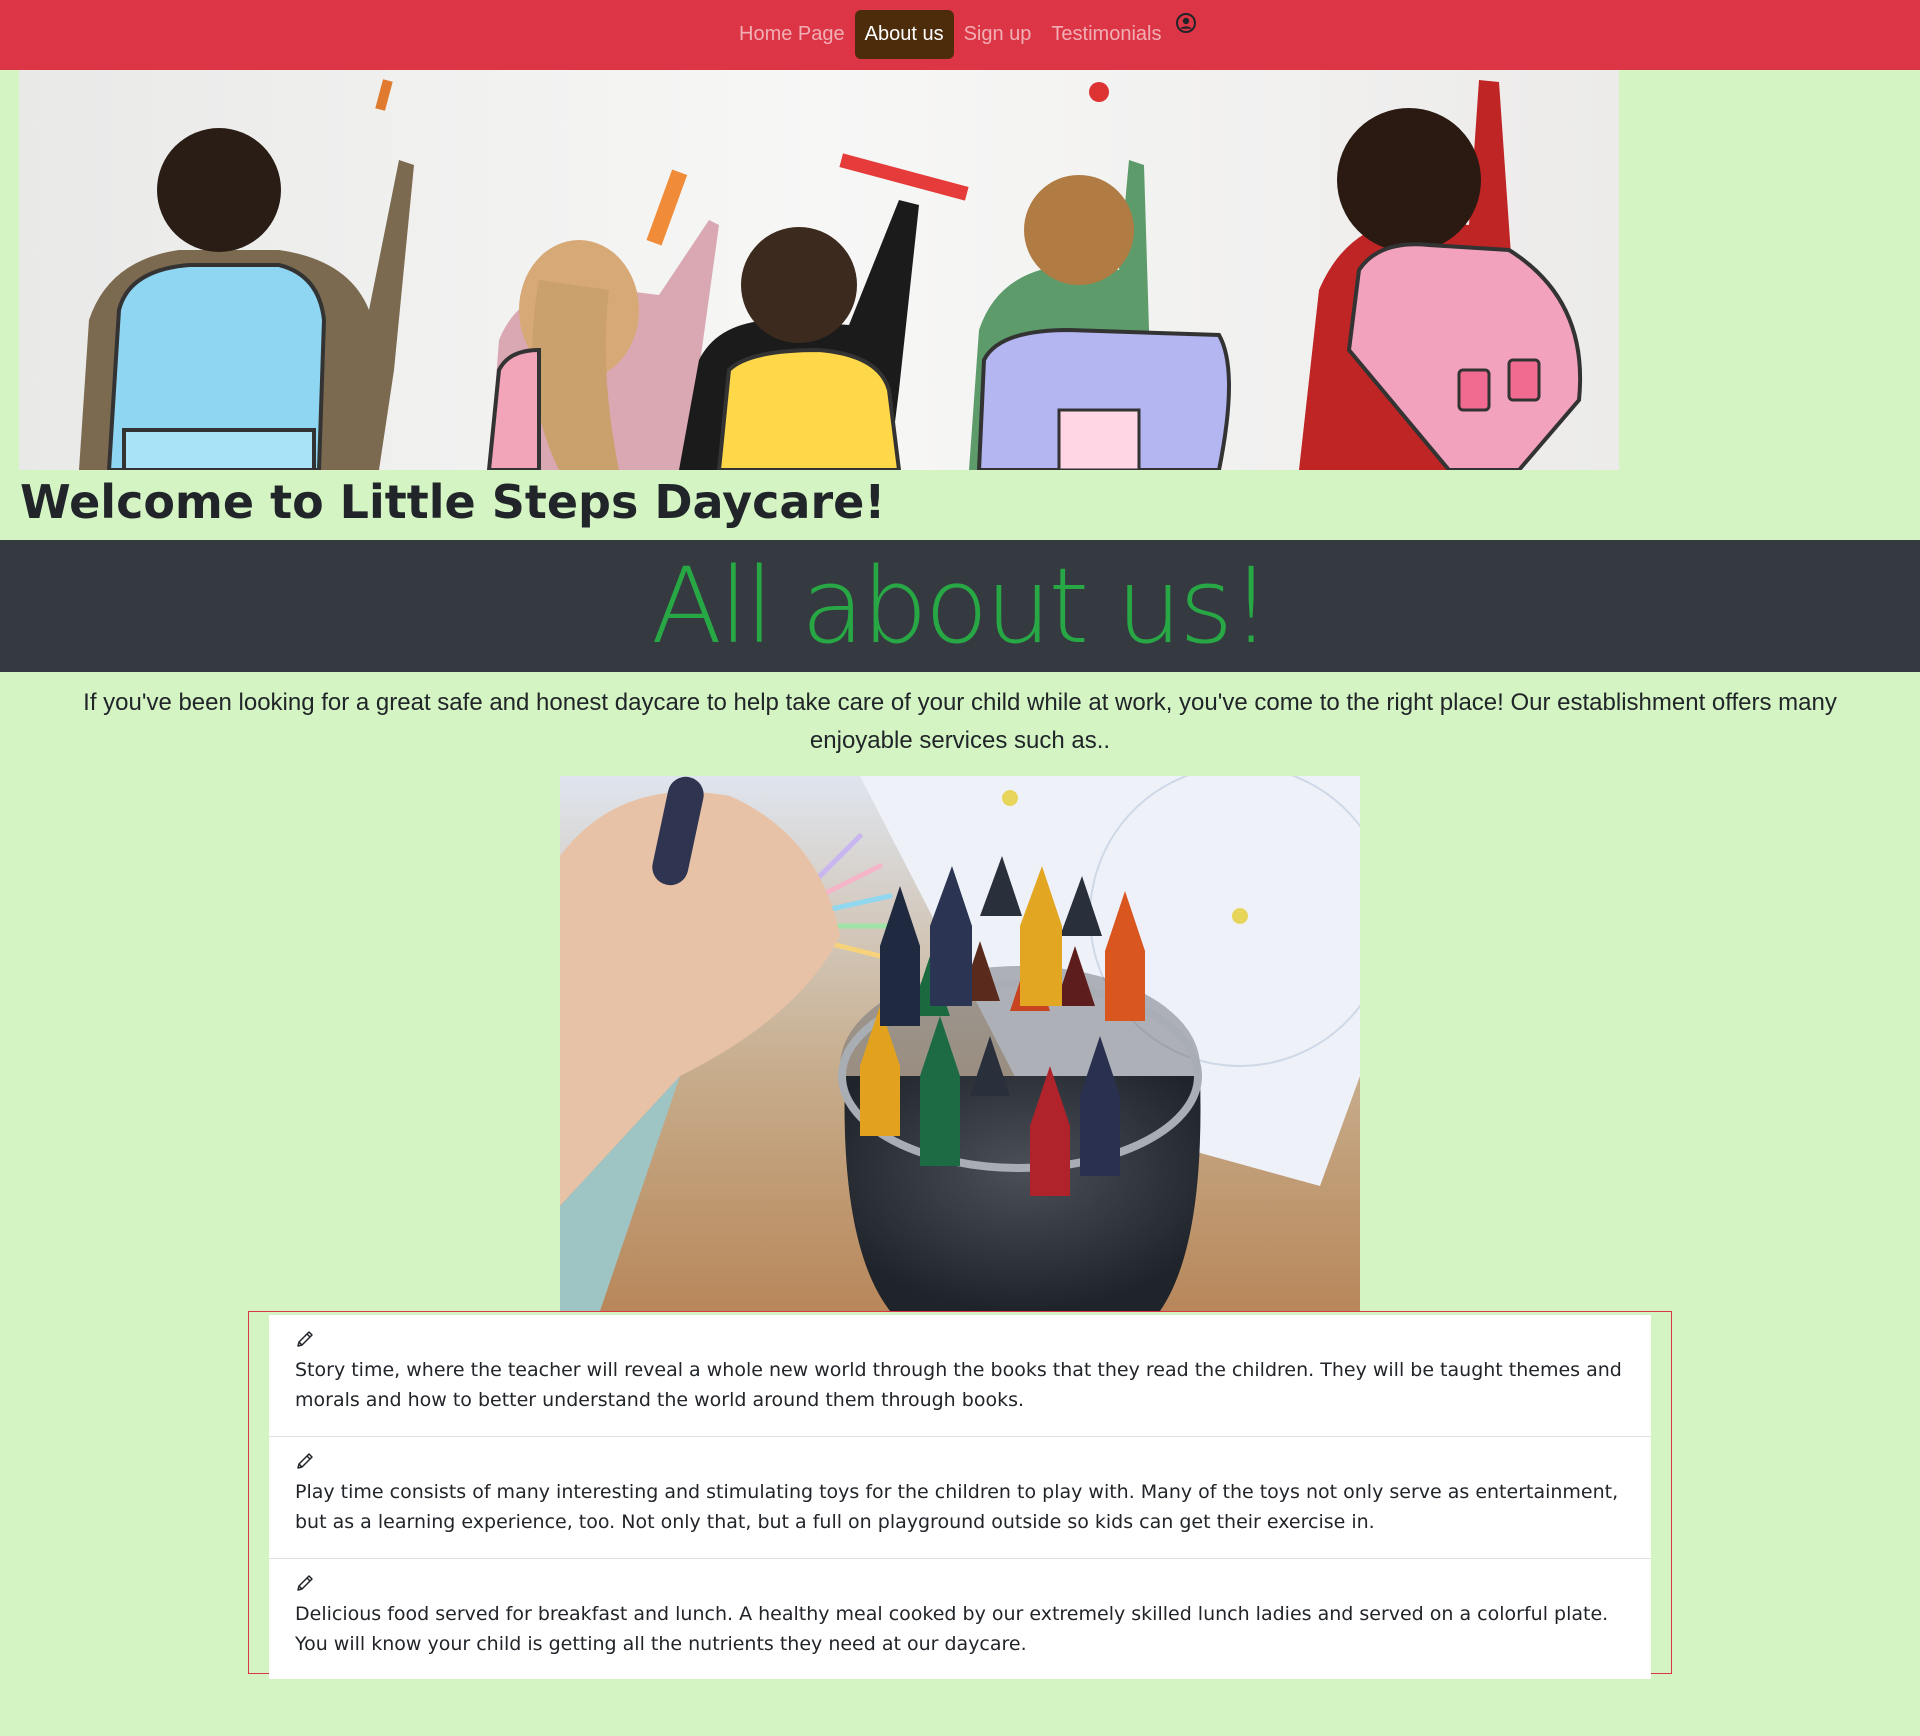  I want to click on crayon-jar-illustration, so click(960, 1043).